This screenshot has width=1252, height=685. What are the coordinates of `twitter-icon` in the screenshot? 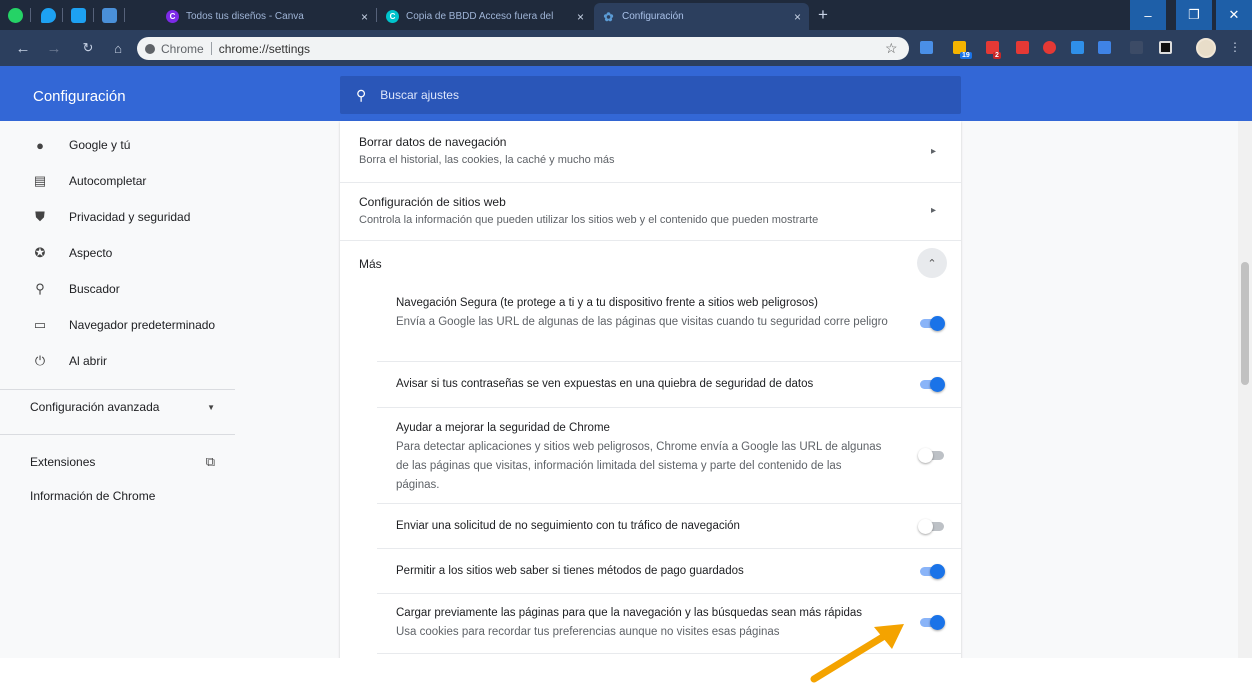 It's located at (48, 15).